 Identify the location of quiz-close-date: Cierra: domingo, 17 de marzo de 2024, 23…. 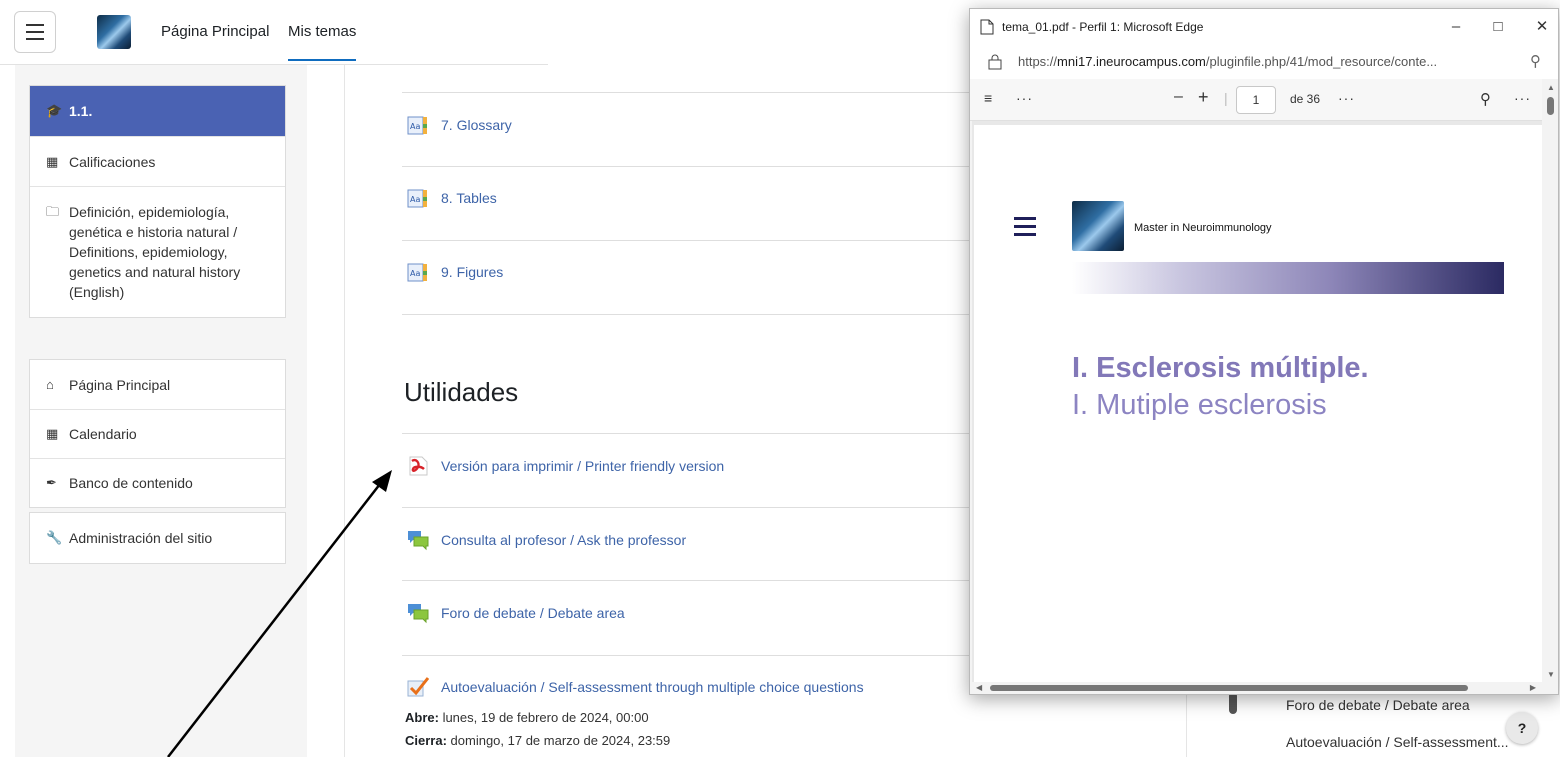
(537, 740).